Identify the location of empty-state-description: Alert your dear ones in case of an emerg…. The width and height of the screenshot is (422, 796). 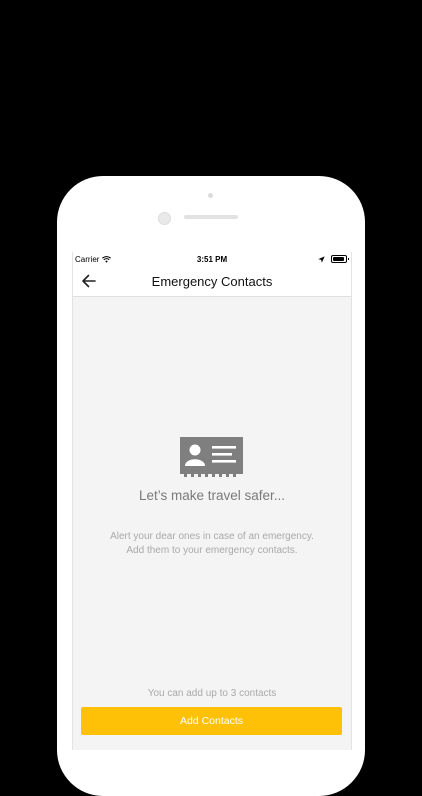
(212, 544).